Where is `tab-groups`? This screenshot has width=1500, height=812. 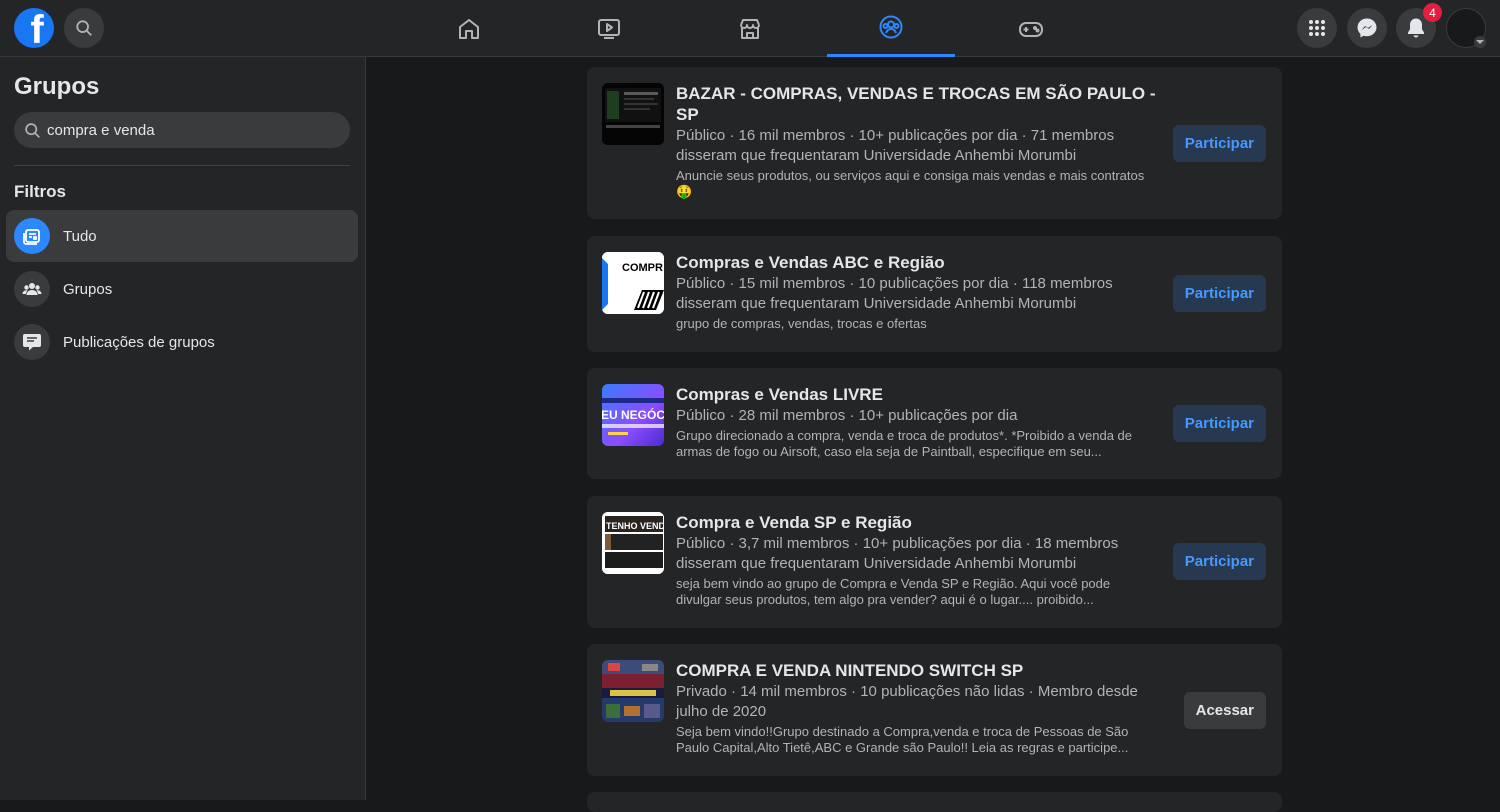 tab-groups is located at coordinates (891, 28).